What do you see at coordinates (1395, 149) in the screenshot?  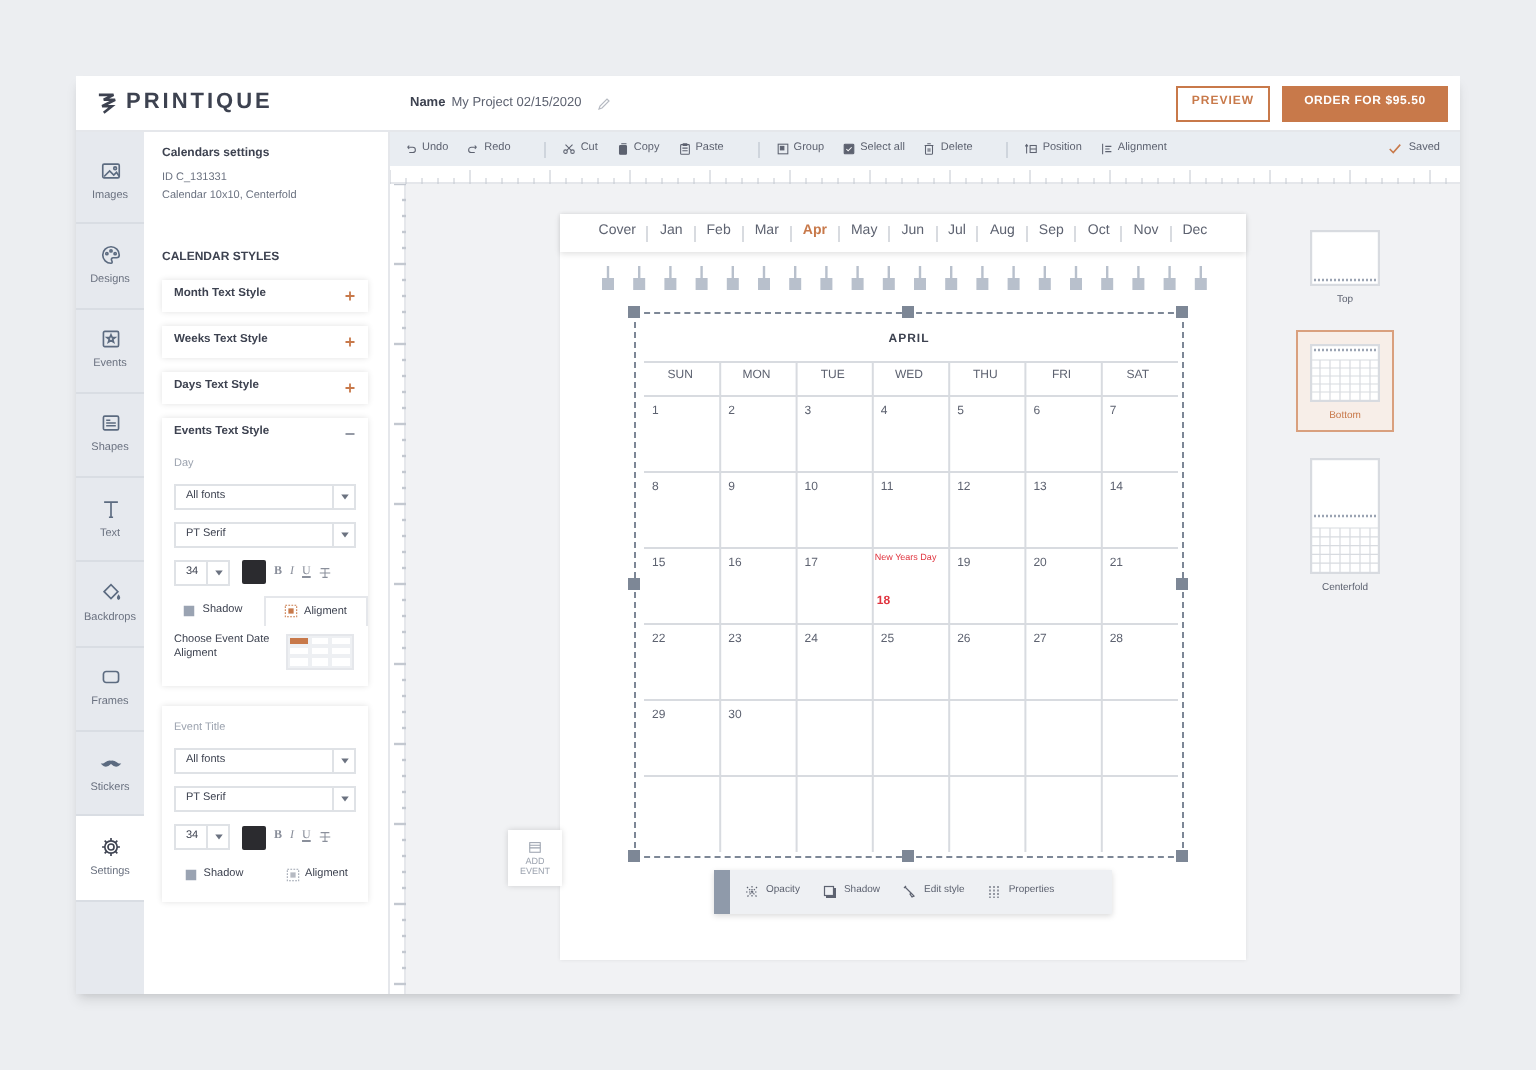 I see `checkmark-icon` at bounding box center [1395, 149].